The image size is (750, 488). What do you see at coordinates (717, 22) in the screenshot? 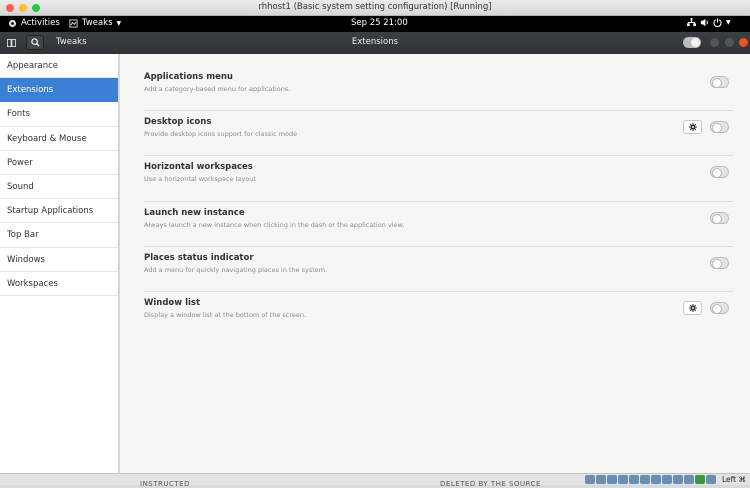
I see `power-icon` at bounding box center [717, 22].